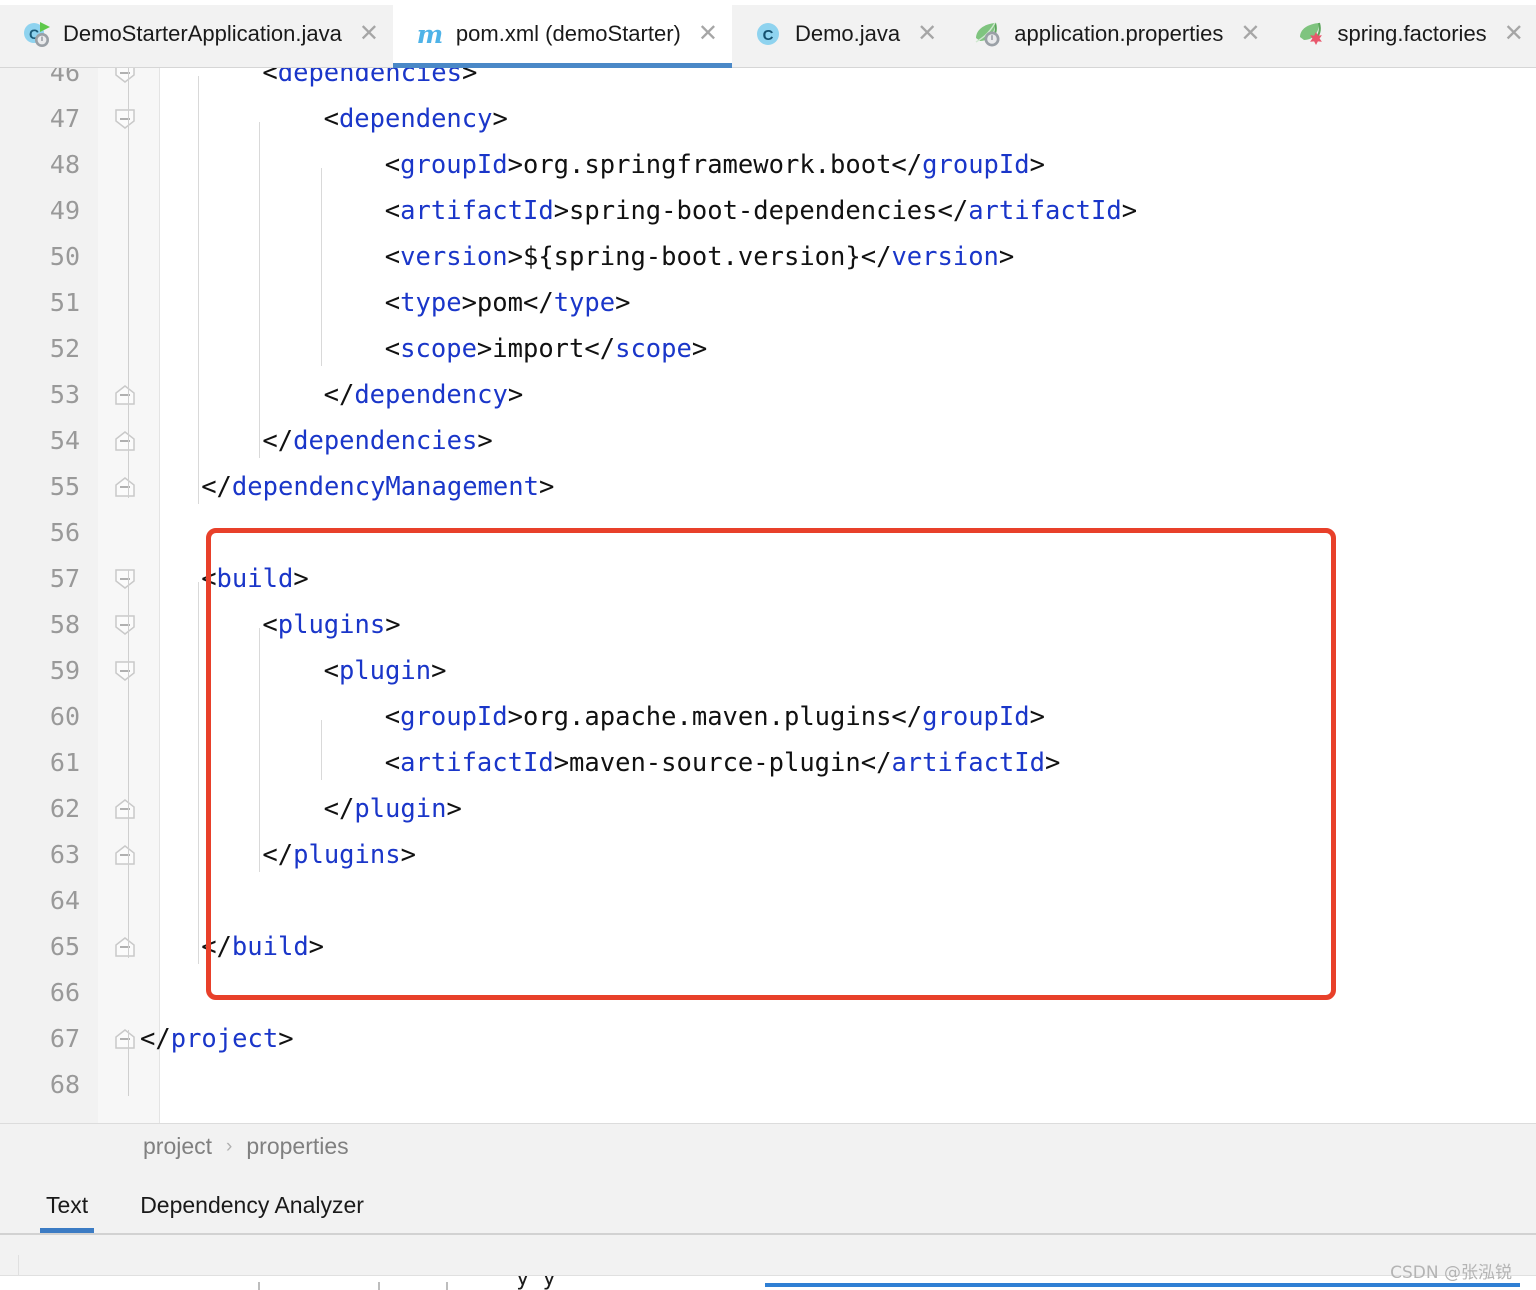  What do you see at coordinates (64, 808) in the screenshot?
I see `line-number: 62` at bounding box center [64, 808].